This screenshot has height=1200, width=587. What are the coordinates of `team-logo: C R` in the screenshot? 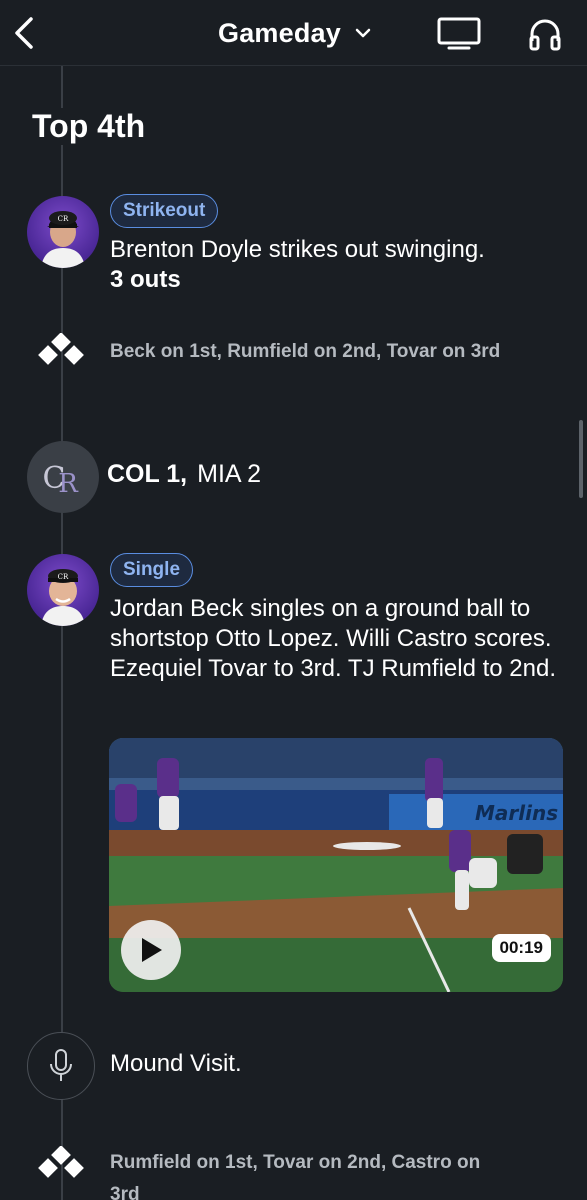 It's located at (63, 477).